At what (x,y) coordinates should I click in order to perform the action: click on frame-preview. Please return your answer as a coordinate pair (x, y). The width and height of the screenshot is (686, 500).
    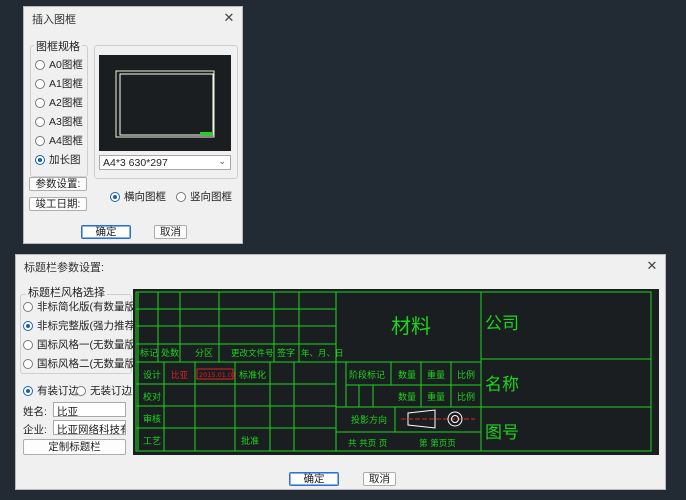
    Looking at the image, I should click on (165, 103).